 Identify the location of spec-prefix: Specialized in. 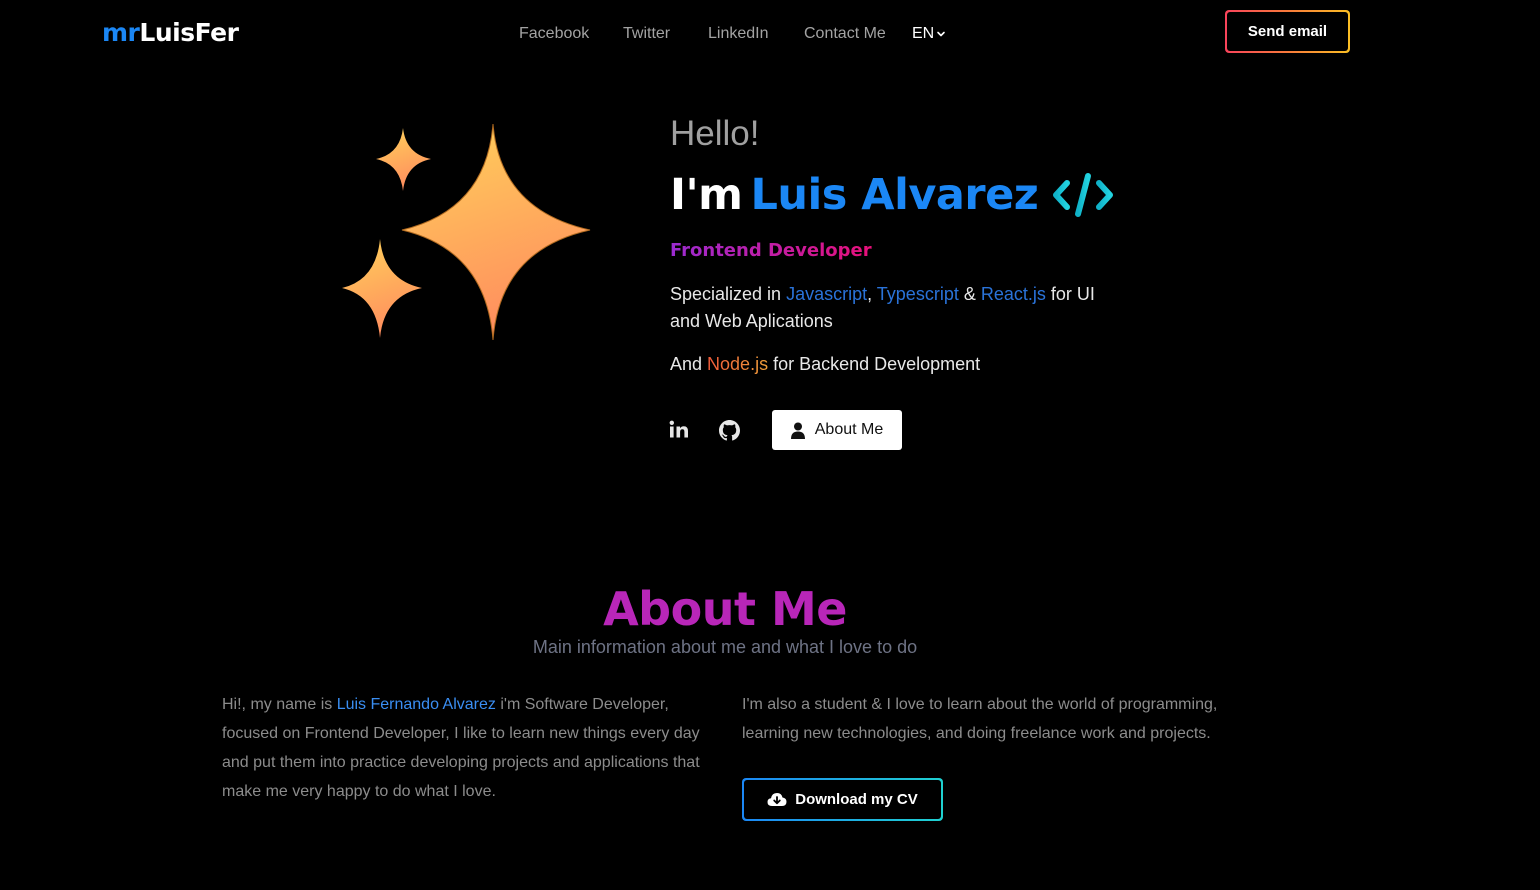
(728, 294).